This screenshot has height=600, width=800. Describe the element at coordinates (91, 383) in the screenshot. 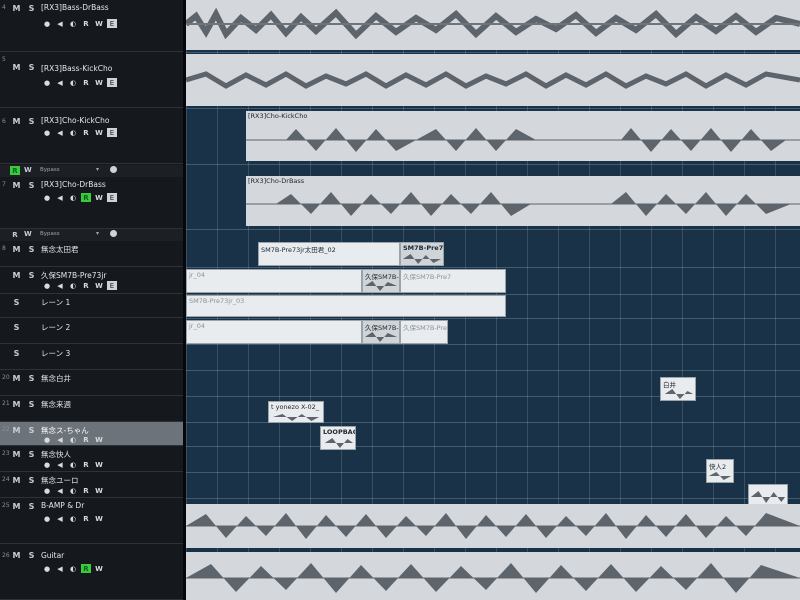

I see `track-header: 20 M S 無念白井` at that location.